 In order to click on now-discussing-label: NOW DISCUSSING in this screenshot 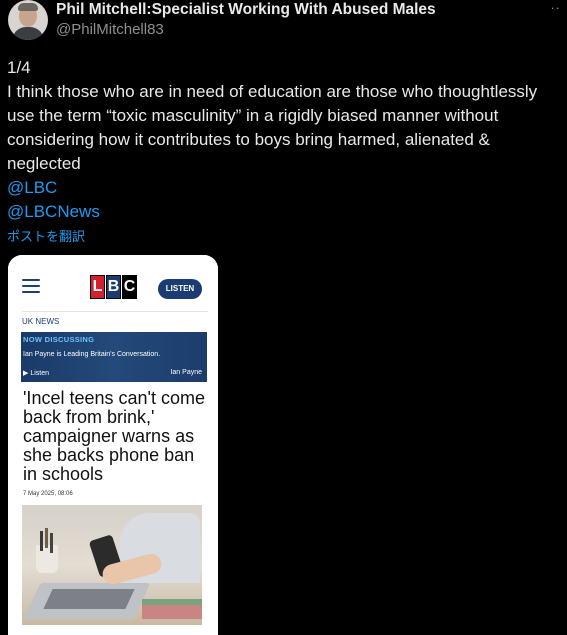, I will do `click(59, 339)`.